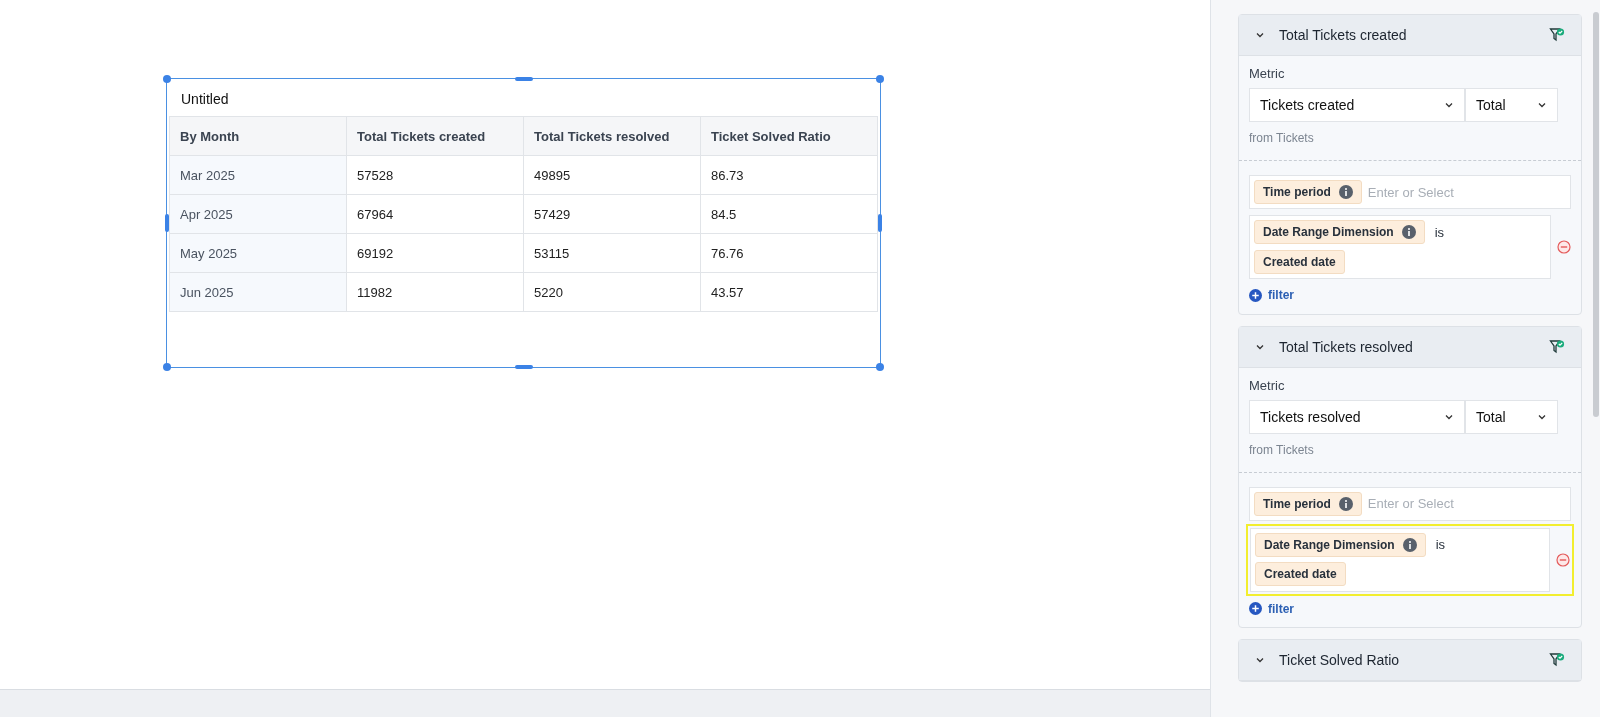 The height and width of the screenshot is (717, 1600). I want to click on table-cell: 57429, so click(612, 214).